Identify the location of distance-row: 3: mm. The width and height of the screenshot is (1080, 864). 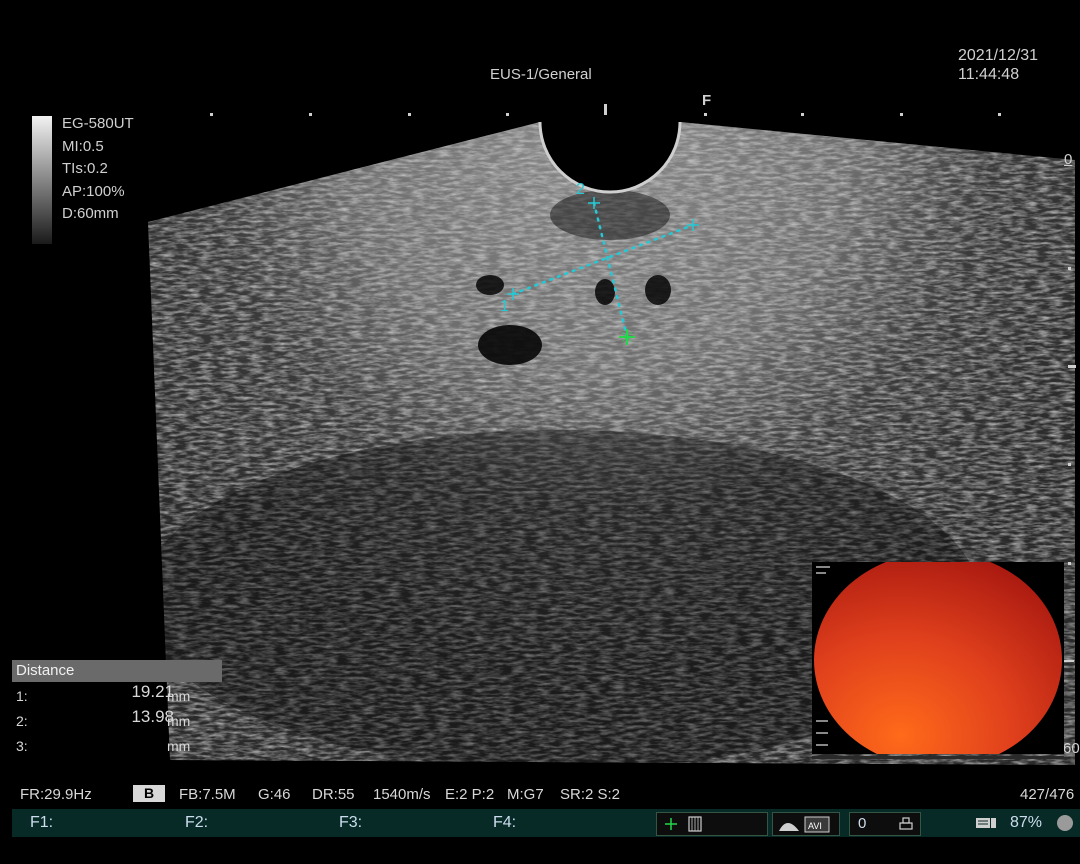
(117, 744).